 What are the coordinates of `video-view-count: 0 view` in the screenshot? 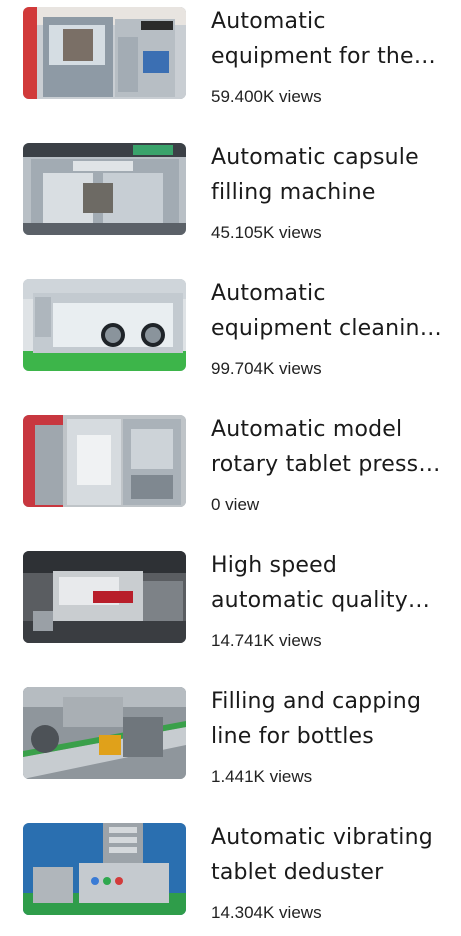 It's located at (235, 504).